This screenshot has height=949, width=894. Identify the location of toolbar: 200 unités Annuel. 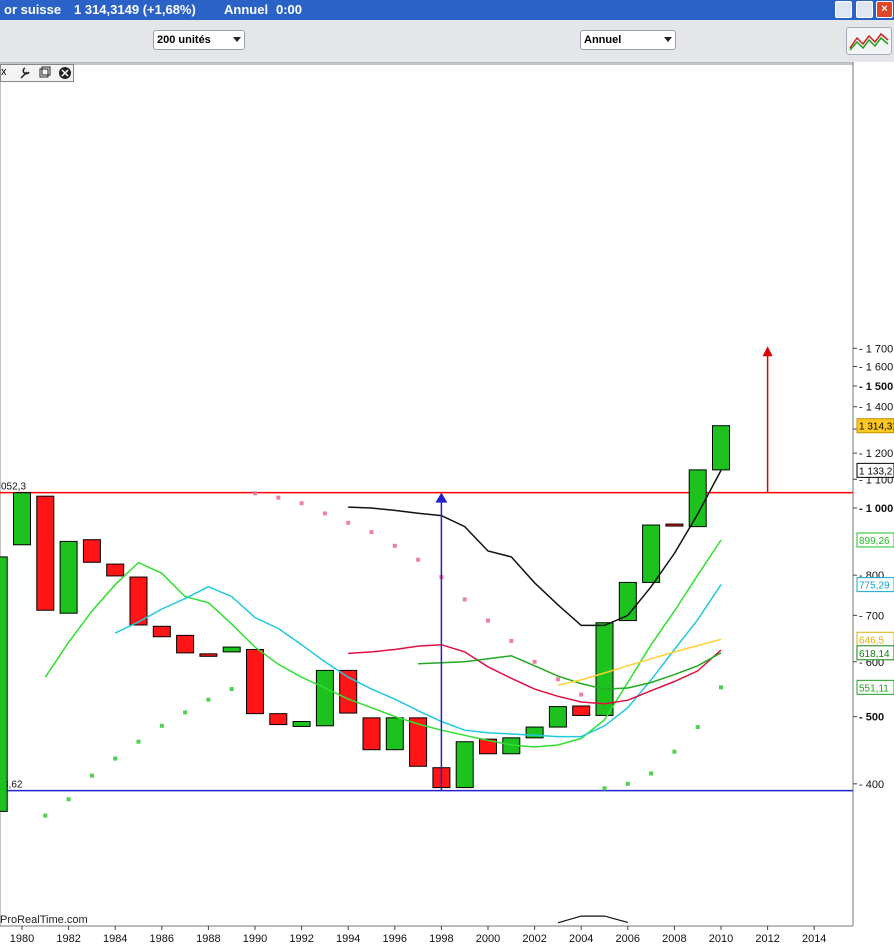
(447, 41).